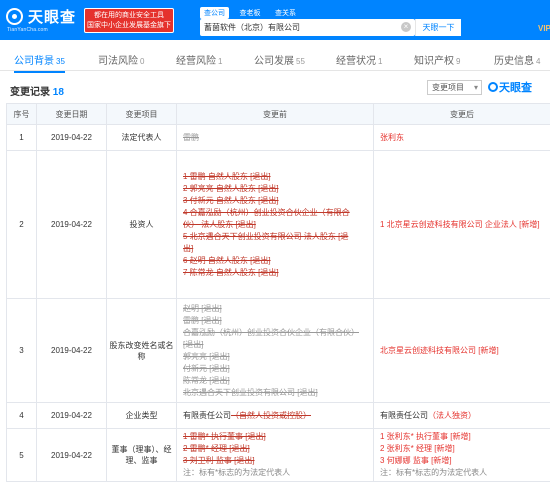 The width and height of the screenshot is (550, 488). What do you see at coordinates (227, 260) in the screenshot?
I see `before-line: 6 赵明 自然人股东 [退出]` at bounding box center [227, 260].